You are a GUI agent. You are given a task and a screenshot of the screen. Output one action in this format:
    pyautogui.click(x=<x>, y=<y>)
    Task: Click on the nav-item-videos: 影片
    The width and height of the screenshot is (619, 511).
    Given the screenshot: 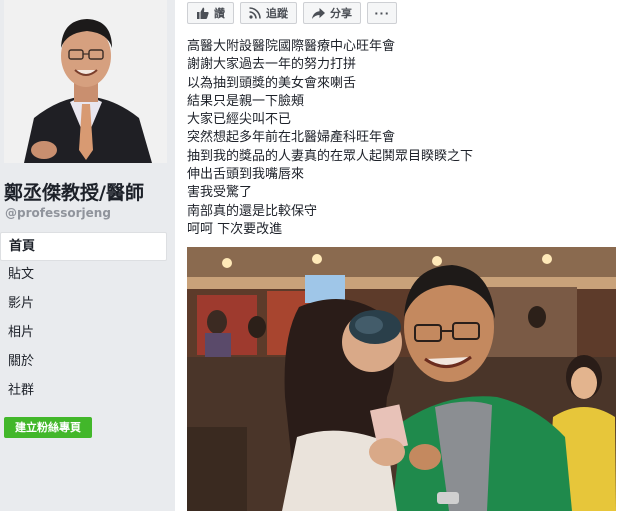 What is the action you would take?
    pyautogui.click(x=83, y=304)
    